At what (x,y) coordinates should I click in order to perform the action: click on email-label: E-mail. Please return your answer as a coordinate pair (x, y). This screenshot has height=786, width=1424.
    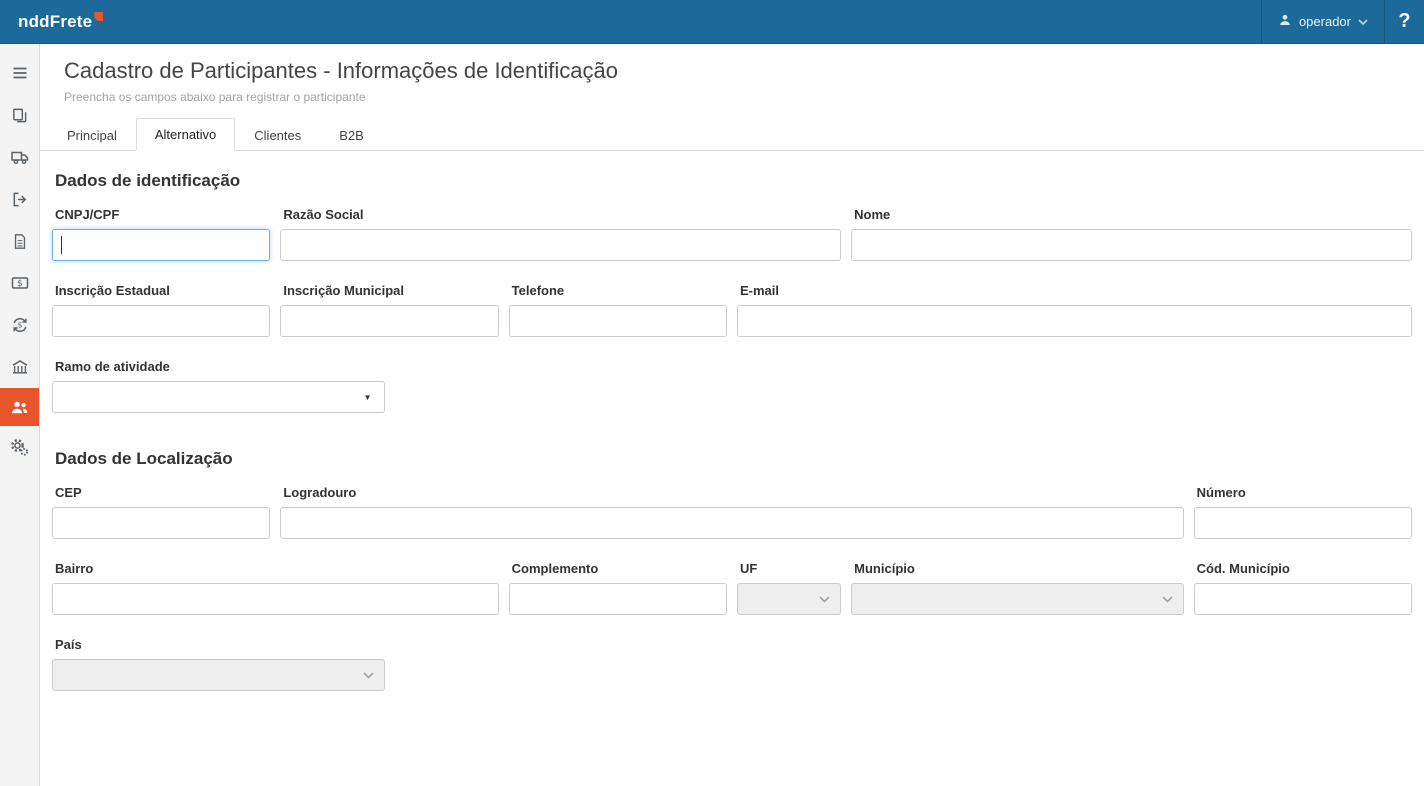
    Looking at the image, I should click on (759, 290).